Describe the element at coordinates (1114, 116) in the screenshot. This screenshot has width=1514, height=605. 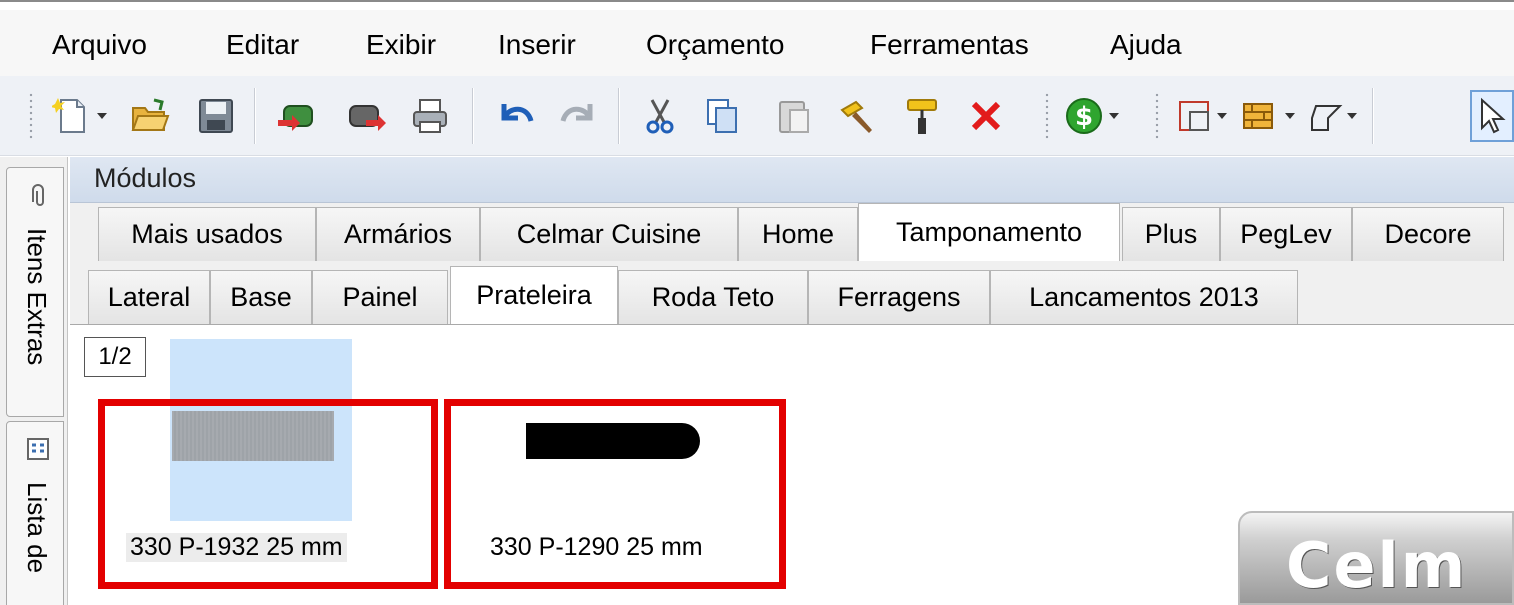
I see `budget-dropdown-icon` at that location.